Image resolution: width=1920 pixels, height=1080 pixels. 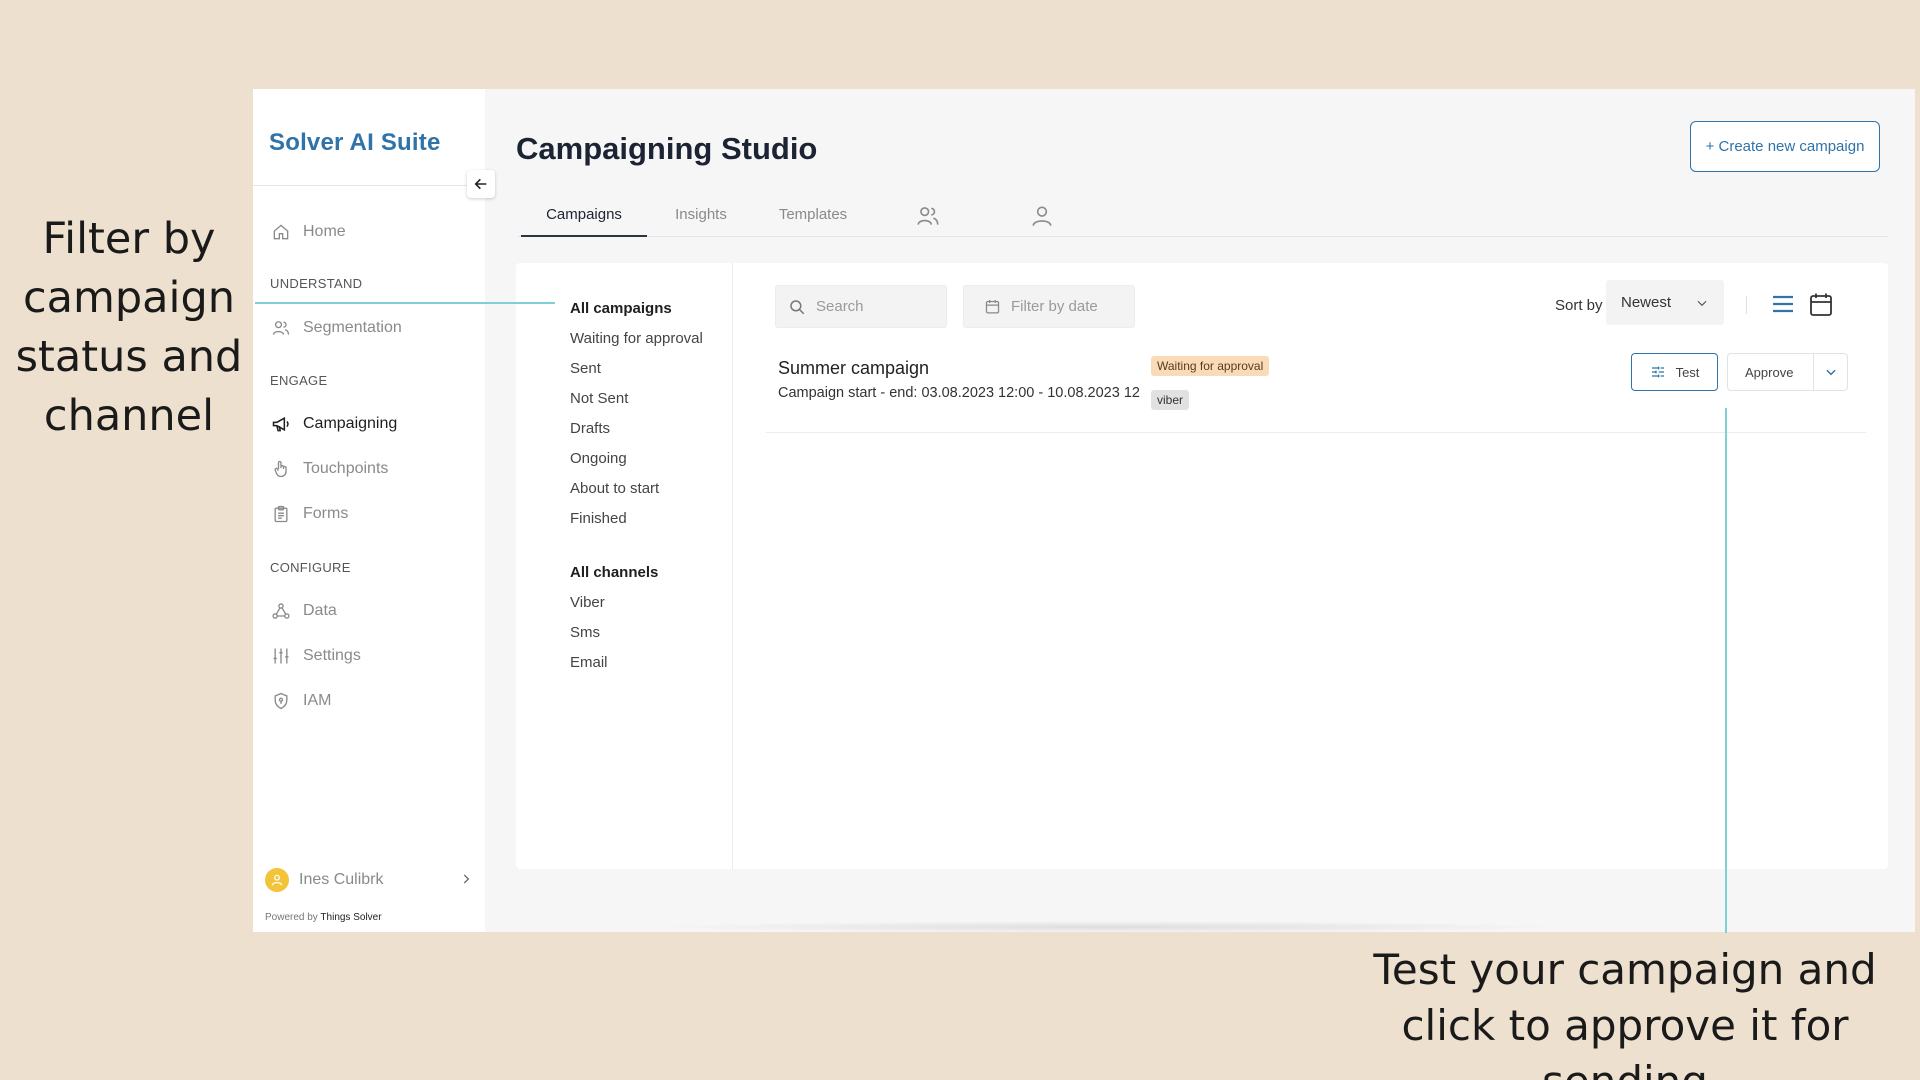 What do you see at coordinates (667, 148) in the screenshot?
I see `page-title: Campaigning Studio` at bounding box center [667, 148].